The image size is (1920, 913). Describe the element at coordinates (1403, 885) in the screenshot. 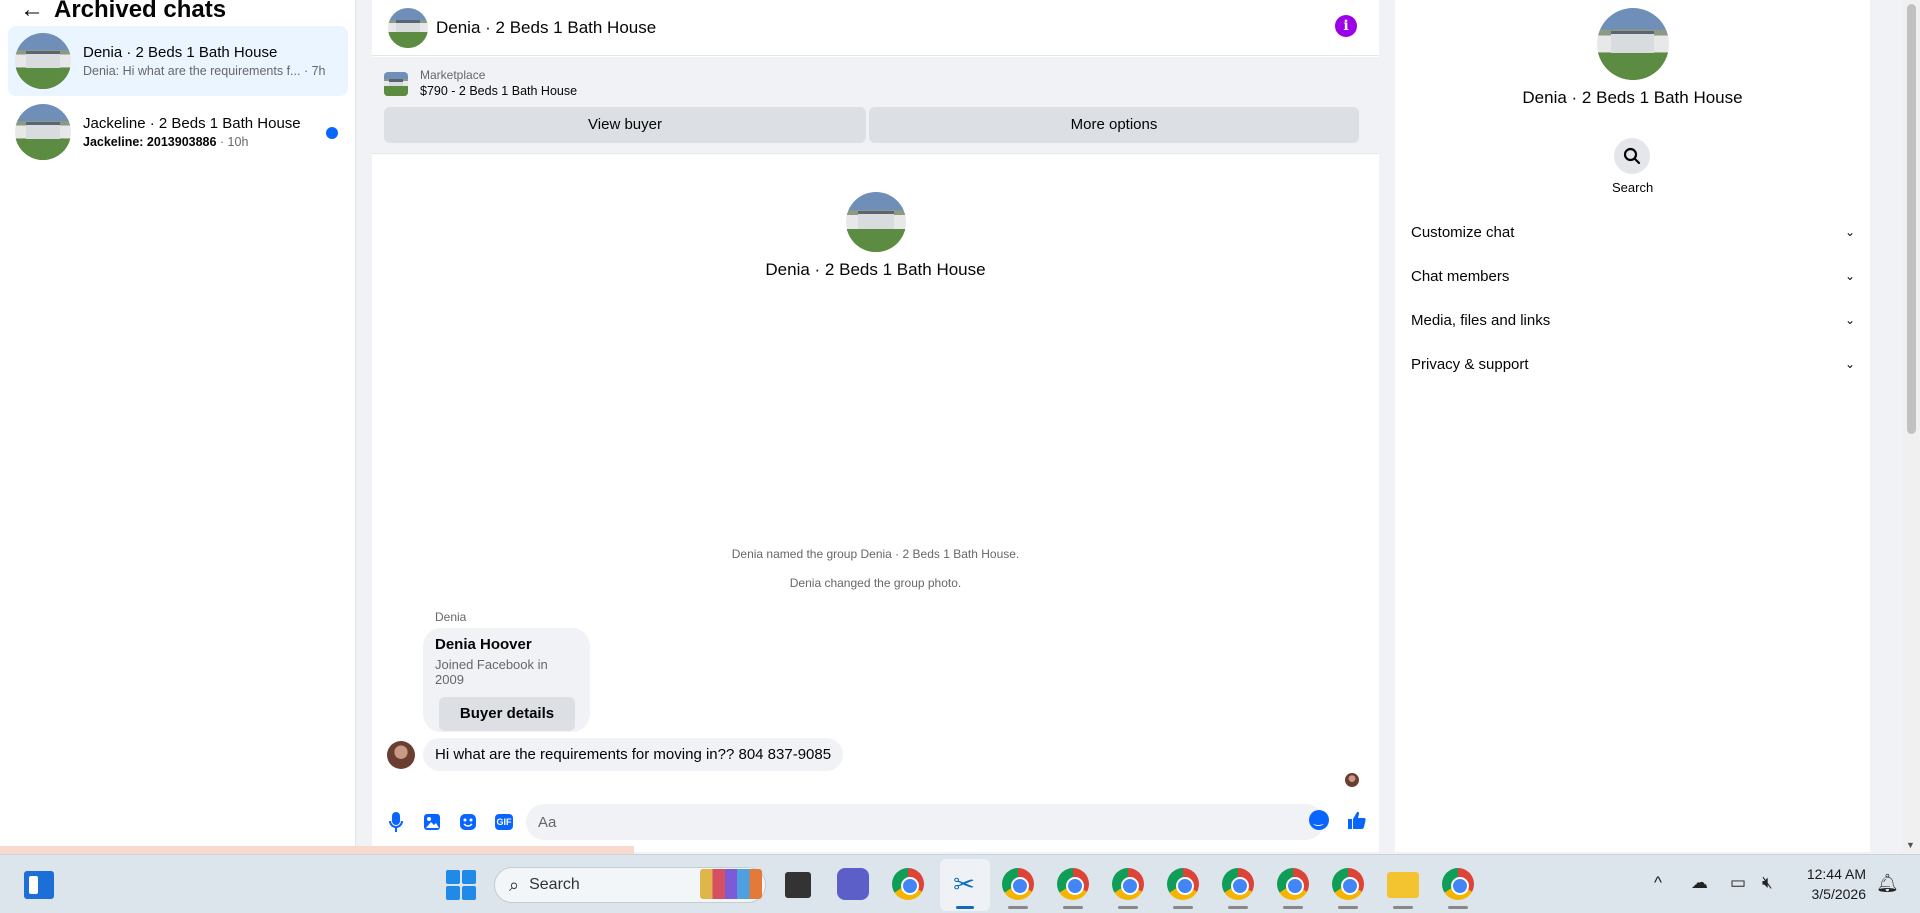

I see `file-explorer-icon` at that location.